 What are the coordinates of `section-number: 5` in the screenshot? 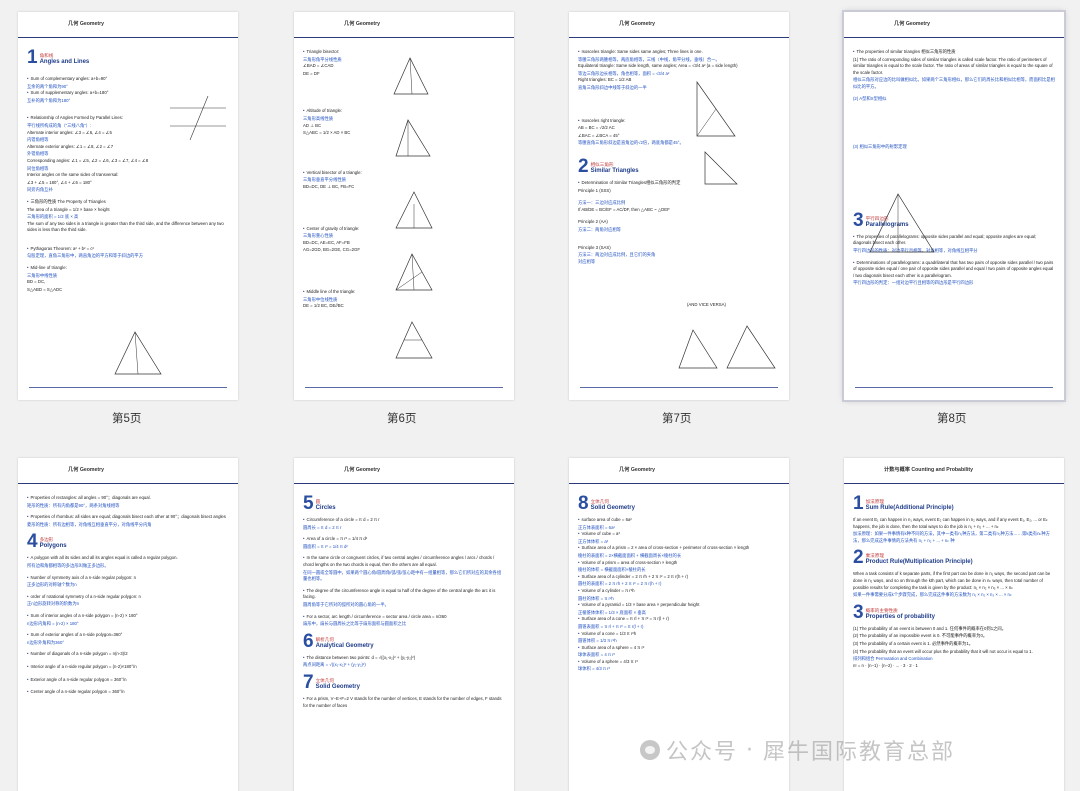 It's located at (308, 503).